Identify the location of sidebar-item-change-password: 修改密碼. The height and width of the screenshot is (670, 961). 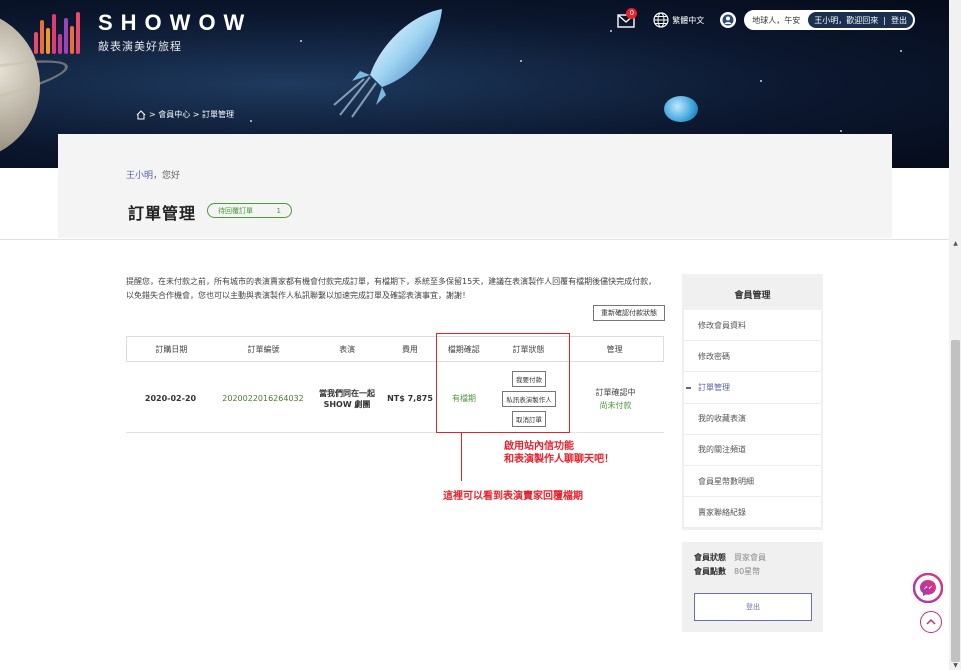
(752, 357).